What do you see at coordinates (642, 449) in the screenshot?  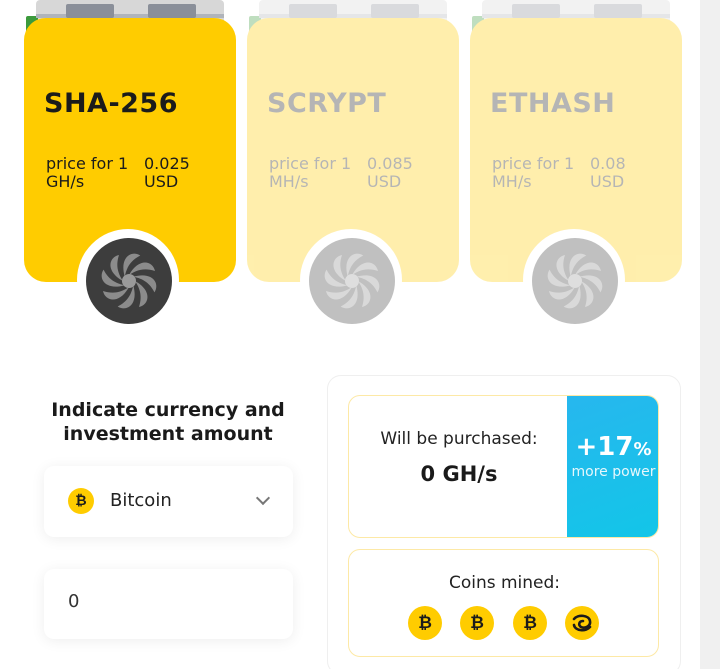 I see `bonus-unit: %` at bounding box center [642, 449].